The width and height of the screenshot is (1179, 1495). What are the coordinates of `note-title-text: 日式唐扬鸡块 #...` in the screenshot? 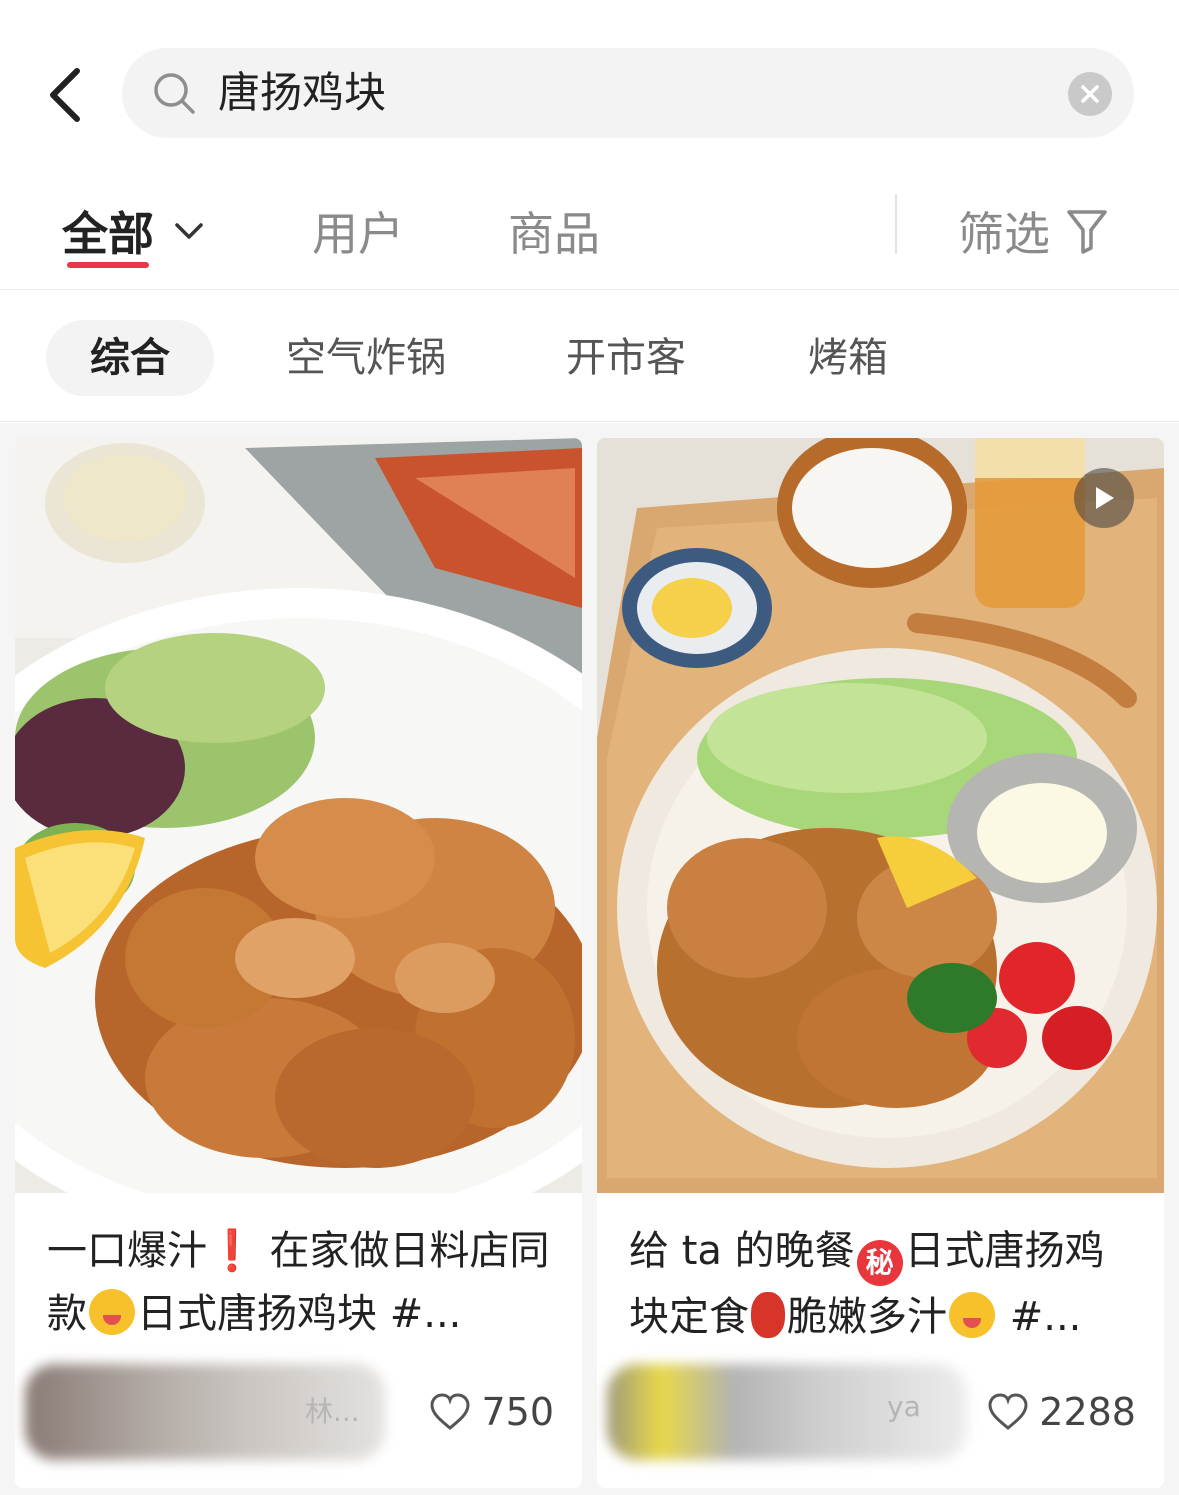 It's located at (299, 1314).